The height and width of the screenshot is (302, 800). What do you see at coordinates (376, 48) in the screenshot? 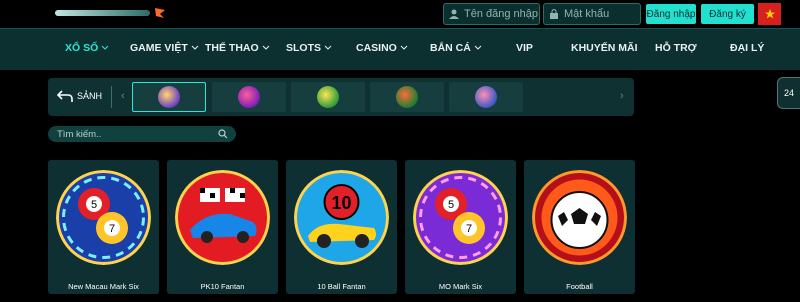
I see `nav-label: CASINO` at bounding box center [376, 48].